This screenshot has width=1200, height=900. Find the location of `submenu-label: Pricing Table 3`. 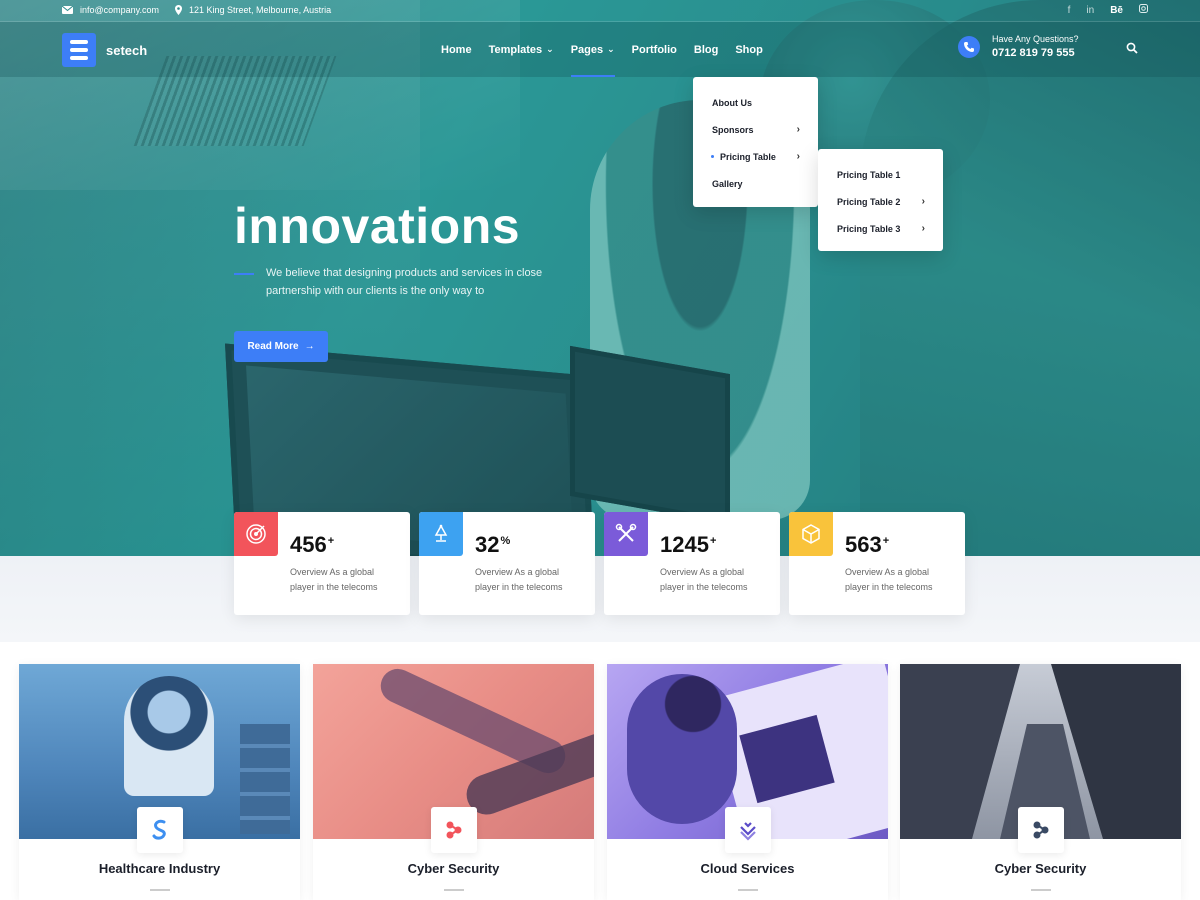

submenu-label: Pricing Table 3 is located at coordinates (869, 228).